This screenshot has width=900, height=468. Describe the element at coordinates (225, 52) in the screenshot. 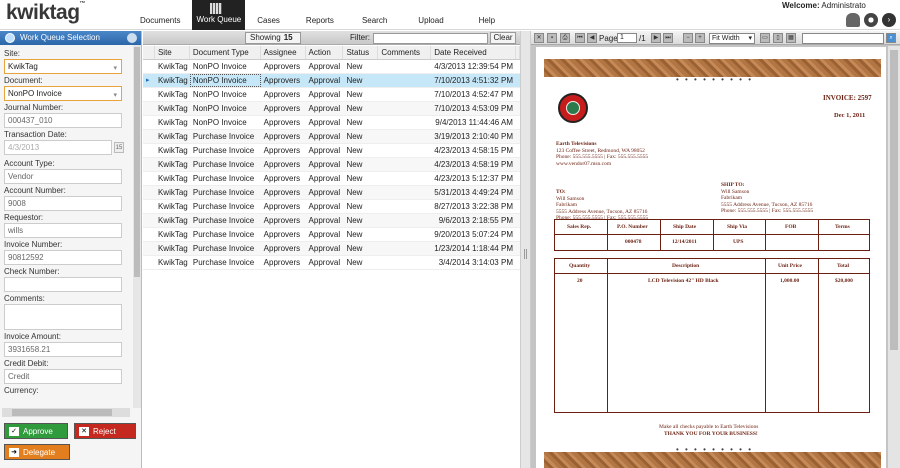

I see `column-header-document-type: Document Type` at that location.